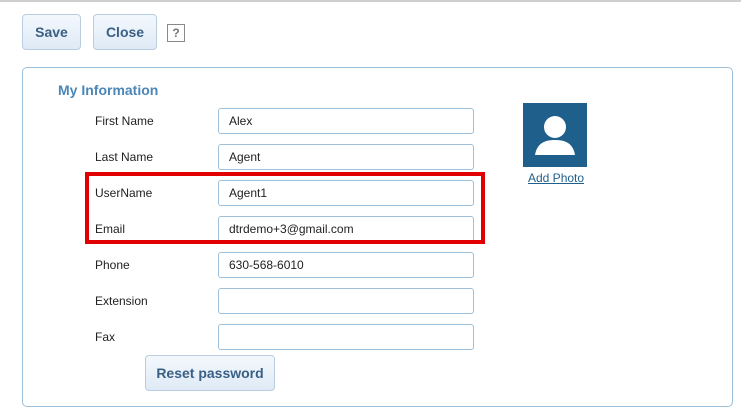  What do you see at coordinates (346, 337) in the screenshot?
I see `fax-field` at bounding box center [346, 337].